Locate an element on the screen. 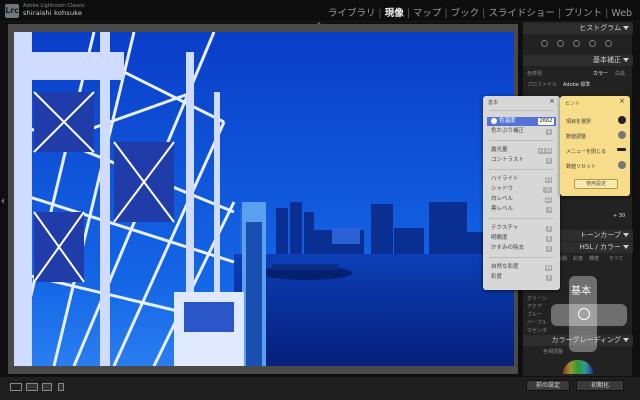 The height and width of the screenshot is (400, 640). hsl-row-green: グリーン is located at coordinates (537, 299).